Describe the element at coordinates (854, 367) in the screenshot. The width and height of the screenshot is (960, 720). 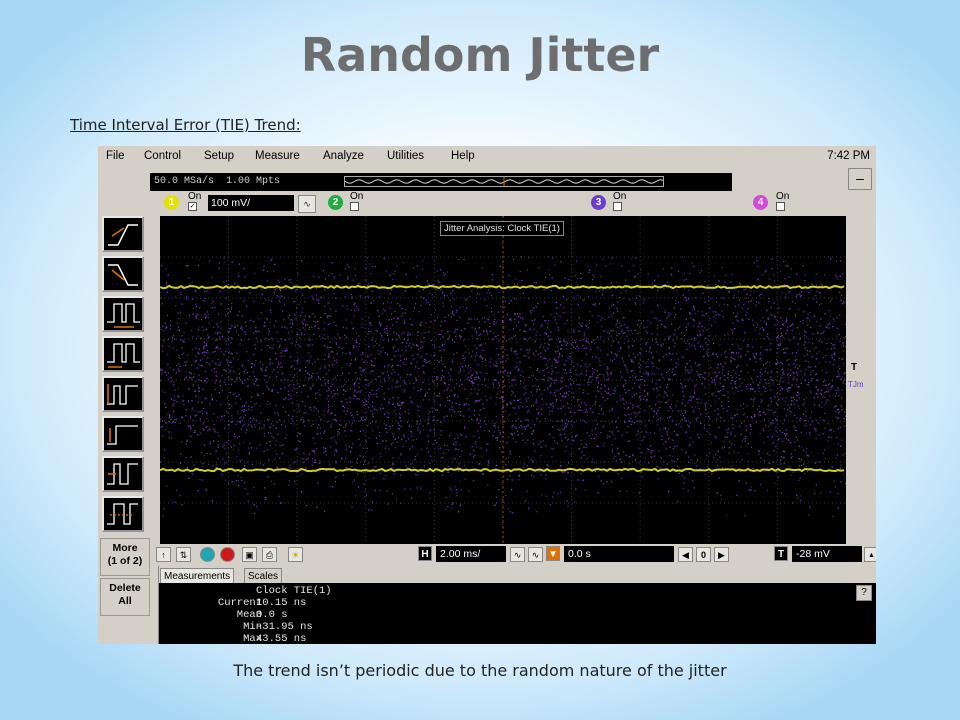
I see `trigger-level-marker: T` at that location.